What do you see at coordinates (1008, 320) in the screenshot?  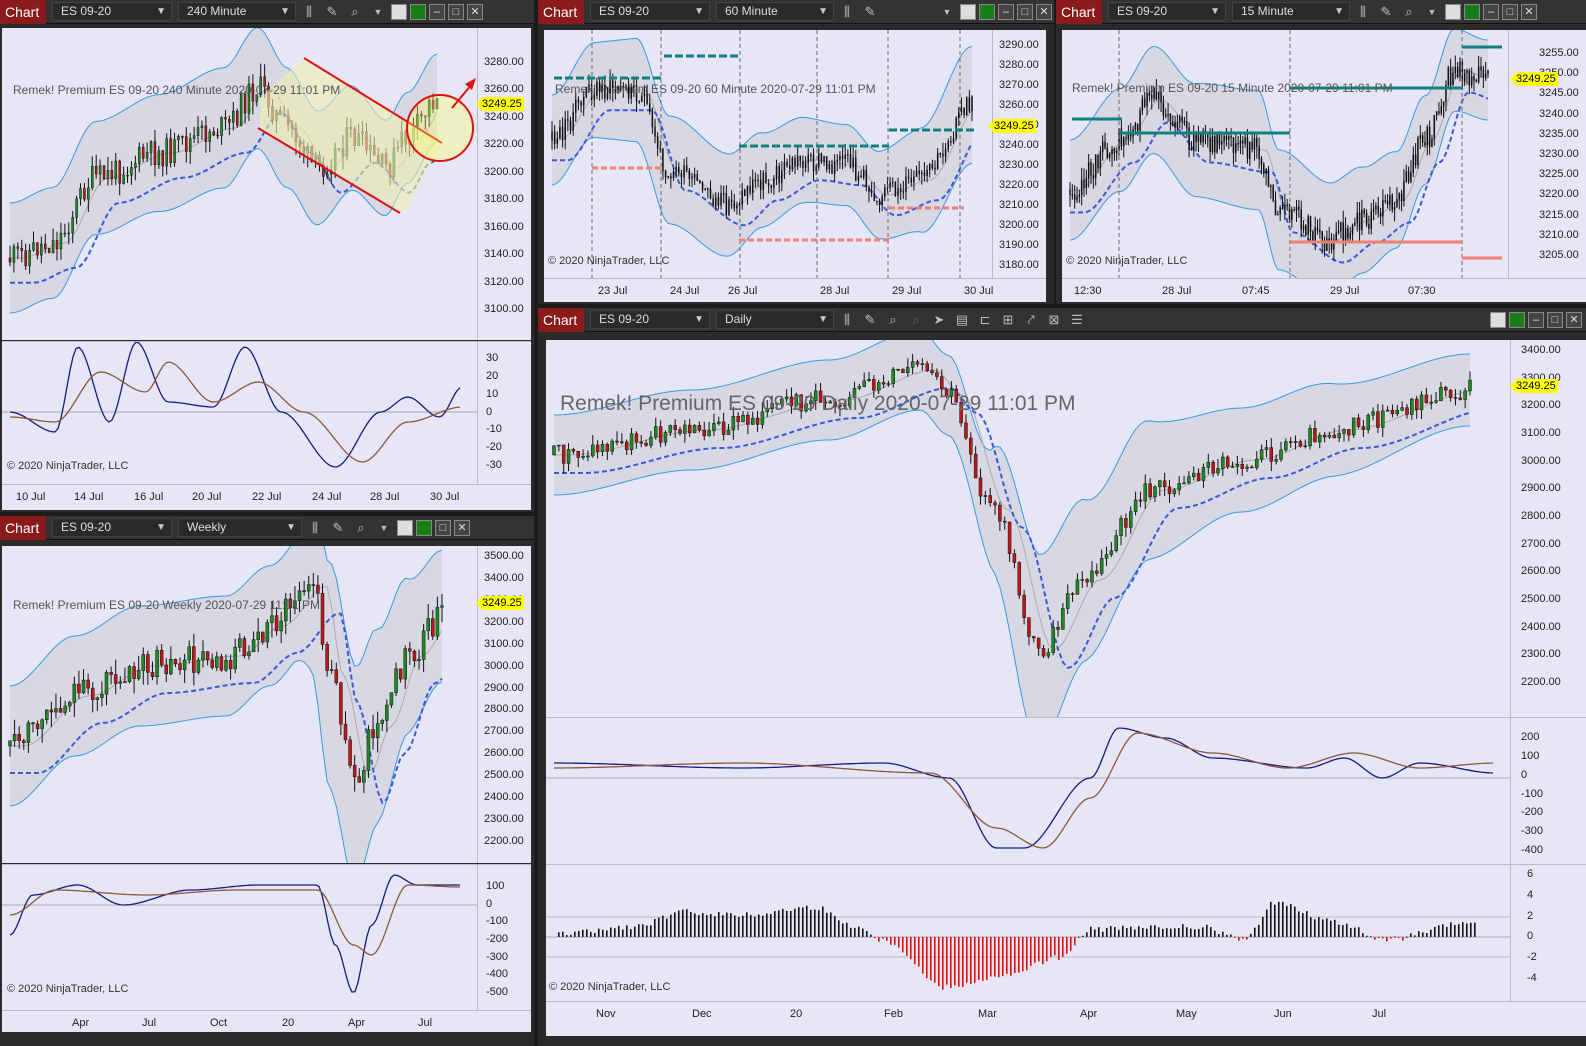 I see `indicators-icon: ⊞` at bounding box center [1008, 320].